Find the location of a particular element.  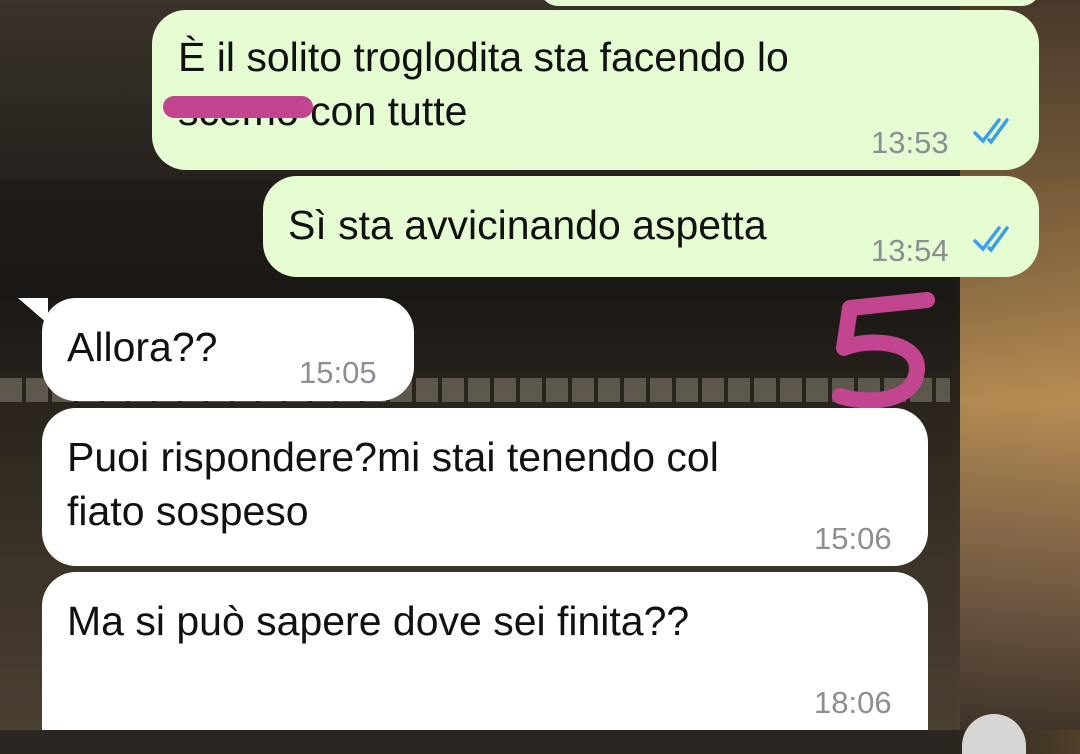

previous-message-bubble-edge is located at coordinates (790, 3).